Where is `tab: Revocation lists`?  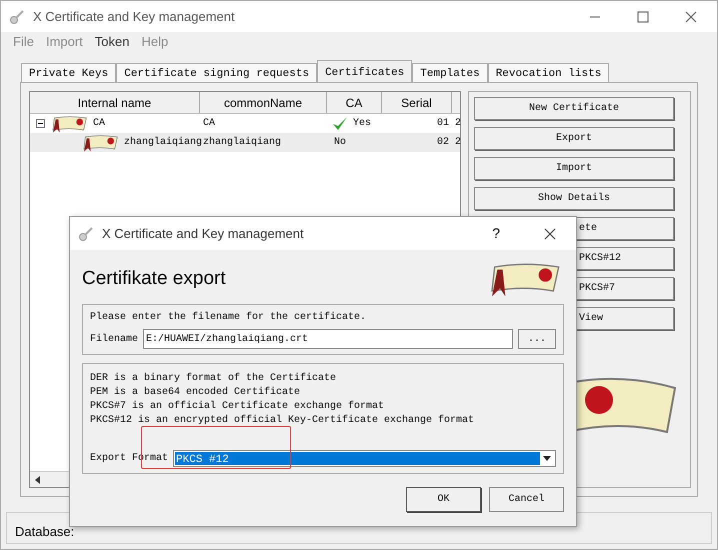 tab: Revocation lists is located at coordinates (549, 72).